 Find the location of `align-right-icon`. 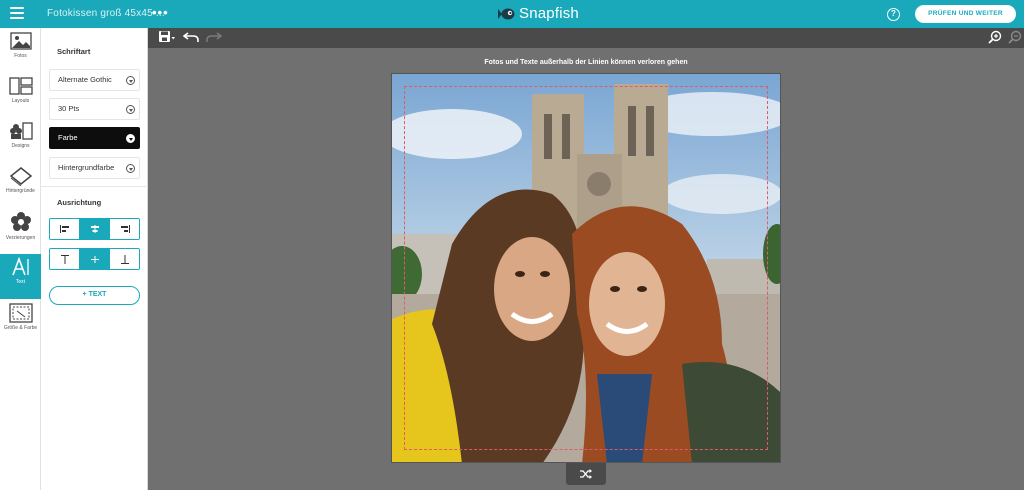

align-right-icon is located at coordinates (125, 229).